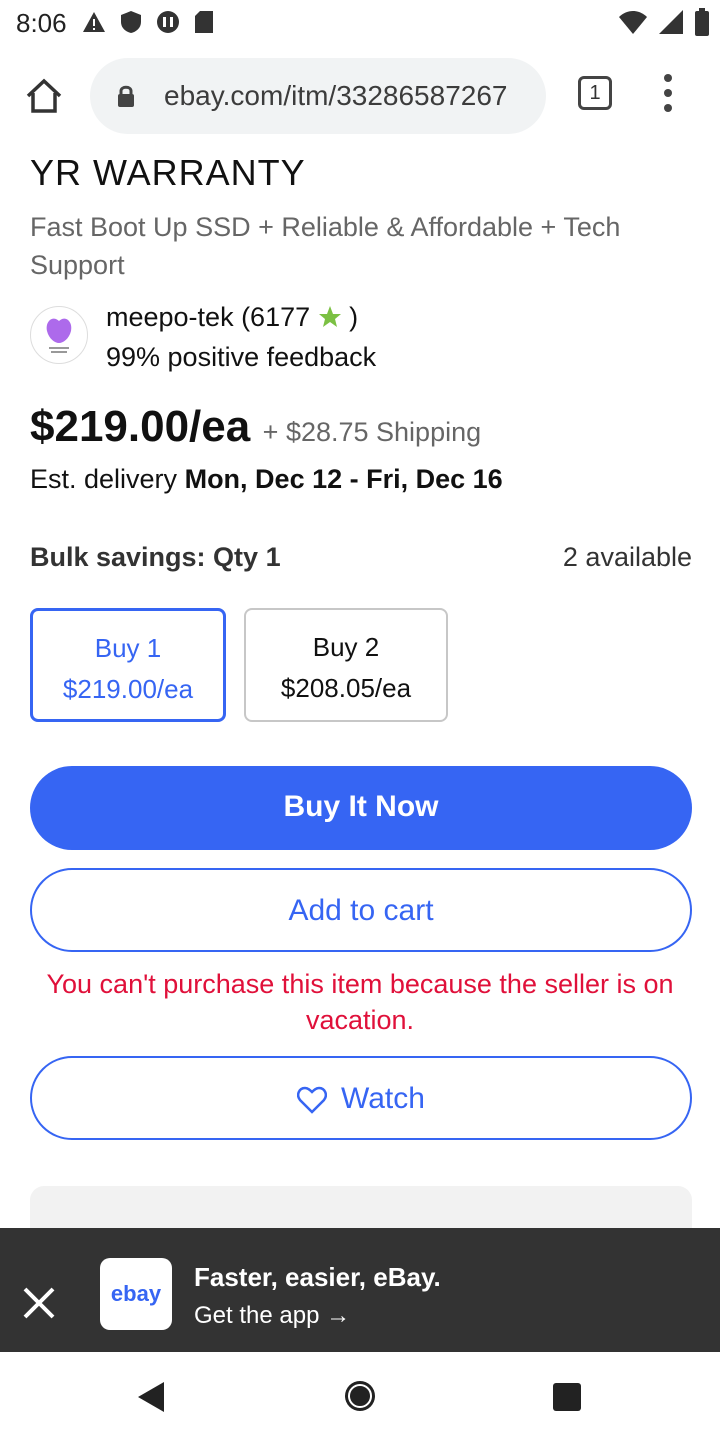 The width and height of the screenshot is (720, 1440). I want to click on overflow-menu-button, so click(668, 96).